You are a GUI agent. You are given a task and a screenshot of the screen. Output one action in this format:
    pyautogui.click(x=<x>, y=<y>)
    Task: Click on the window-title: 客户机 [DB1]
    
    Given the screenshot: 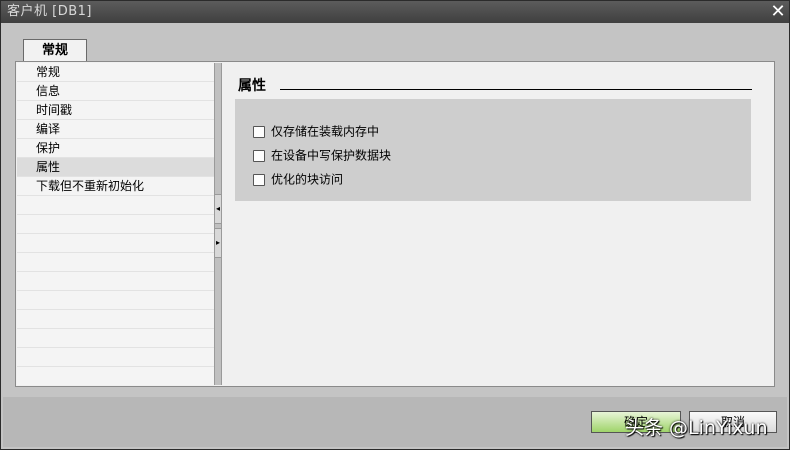 What is the action you would take?
    pyautogui.click(x=49, y=11)
    